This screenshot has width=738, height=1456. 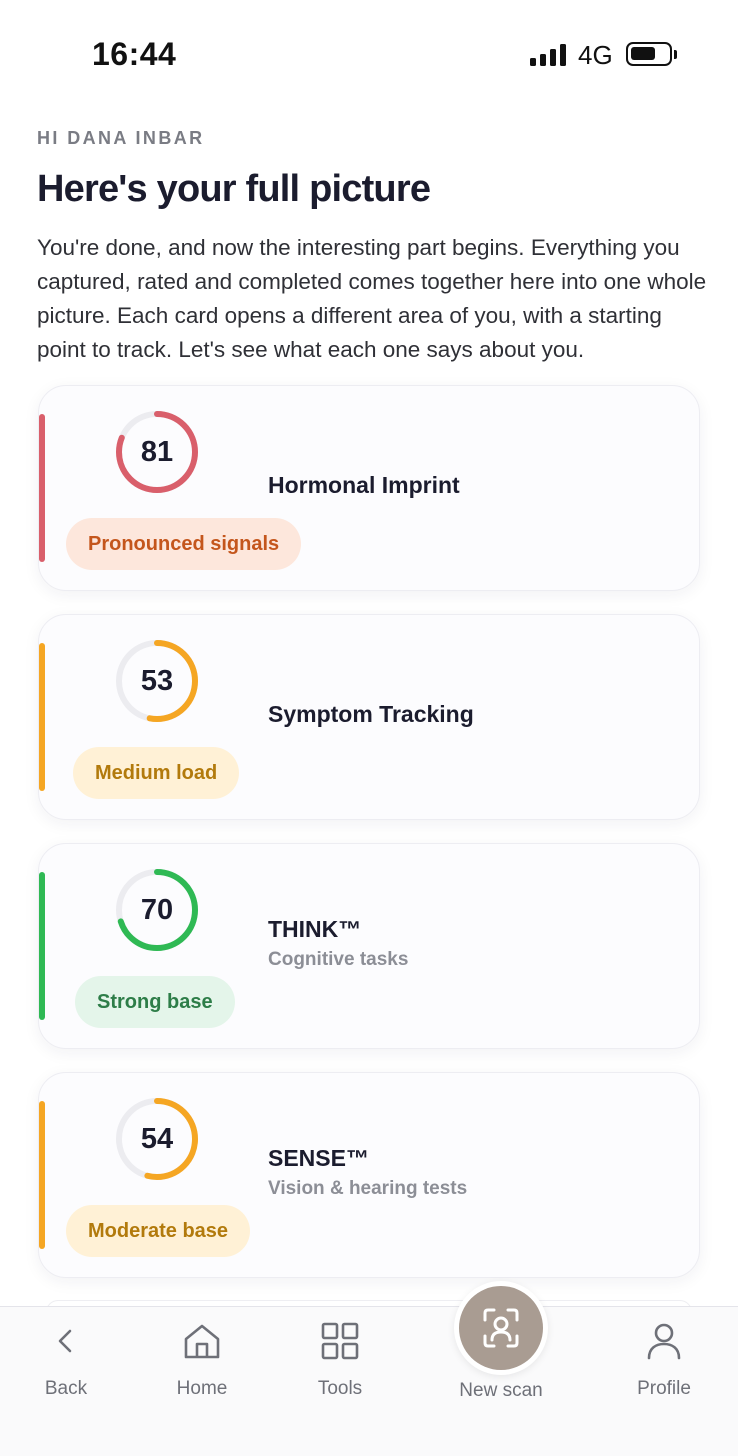 What do you see at coordinates (66, 1388) in the screenshot?
I see `nav-back-label: Back` at bounding box center [66, 1388].